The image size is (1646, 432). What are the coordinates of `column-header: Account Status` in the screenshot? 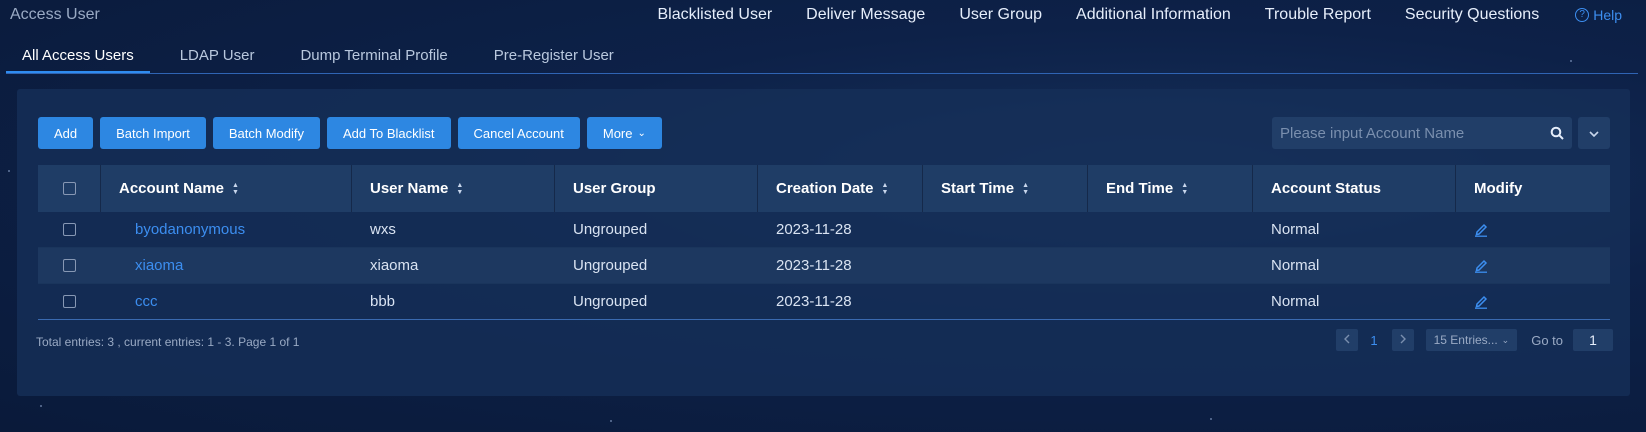 It's located at (1354, 188).